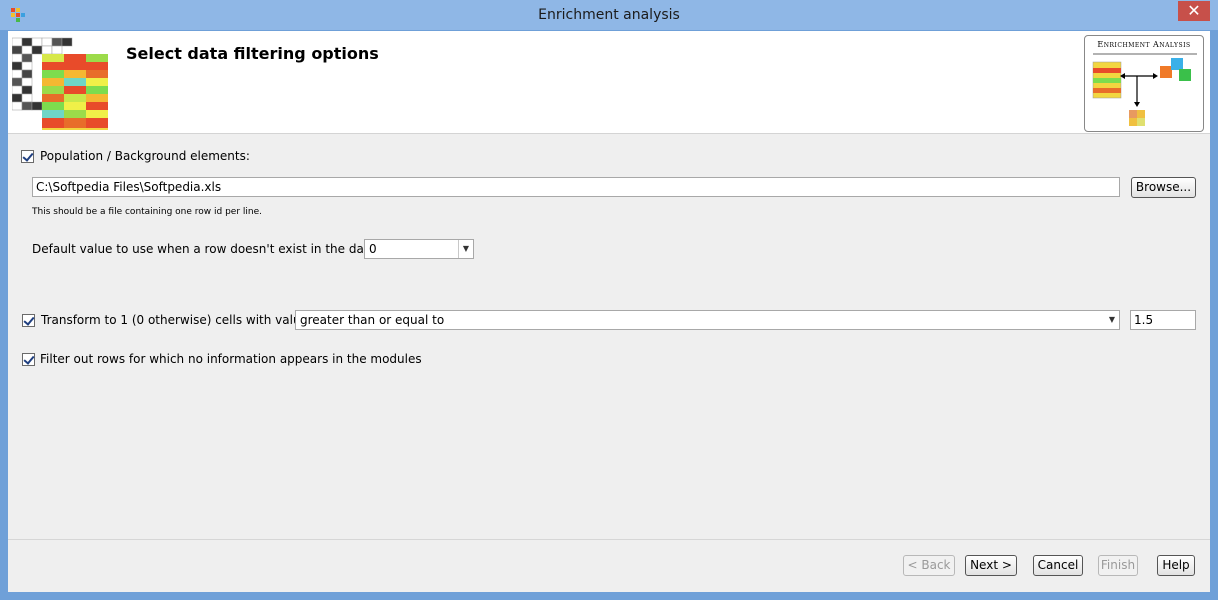 Image resolution: width=1218 pixels, height=600 pixels. I want to click on default-value-value: 0, so click(373, 249).